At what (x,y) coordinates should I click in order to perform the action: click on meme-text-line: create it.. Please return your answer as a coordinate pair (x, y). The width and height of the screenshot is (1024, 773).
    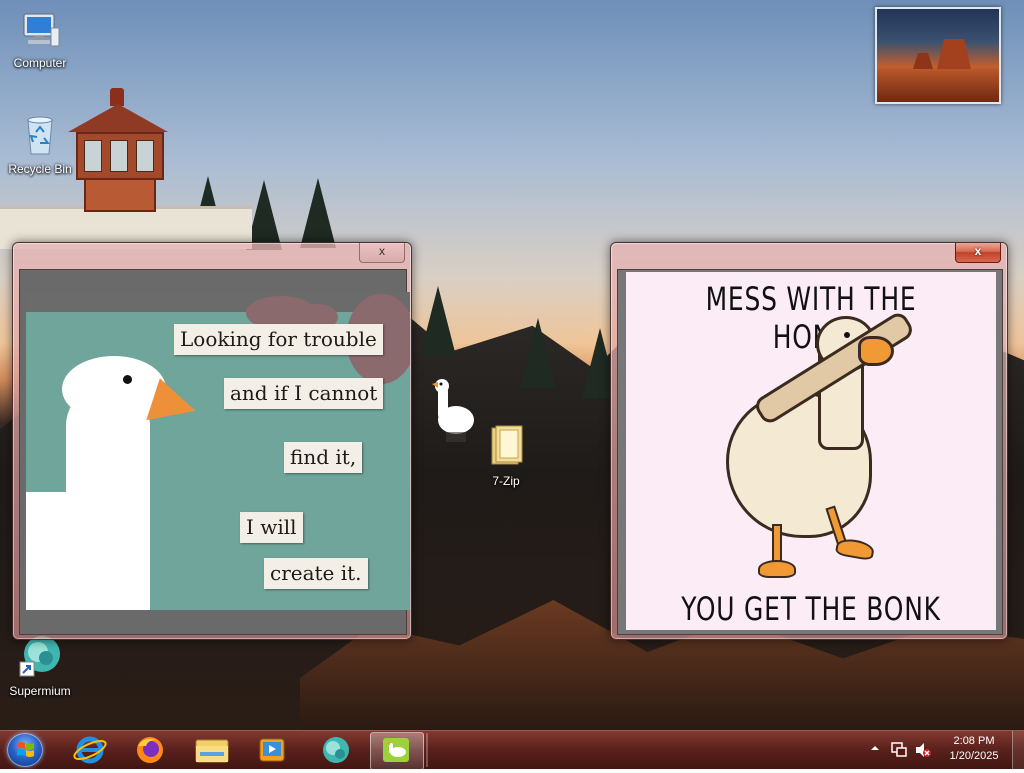
    Looking at the image, I should click on (316, 573).